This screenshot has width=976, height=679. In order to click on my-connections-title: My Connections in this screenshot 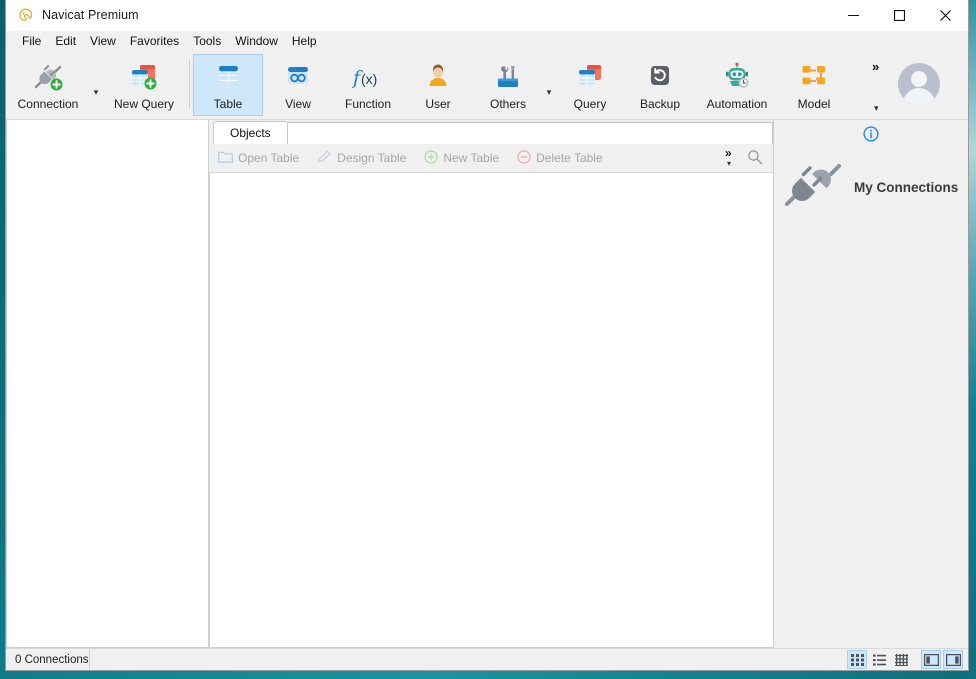, I will do `click(906, 187)`.